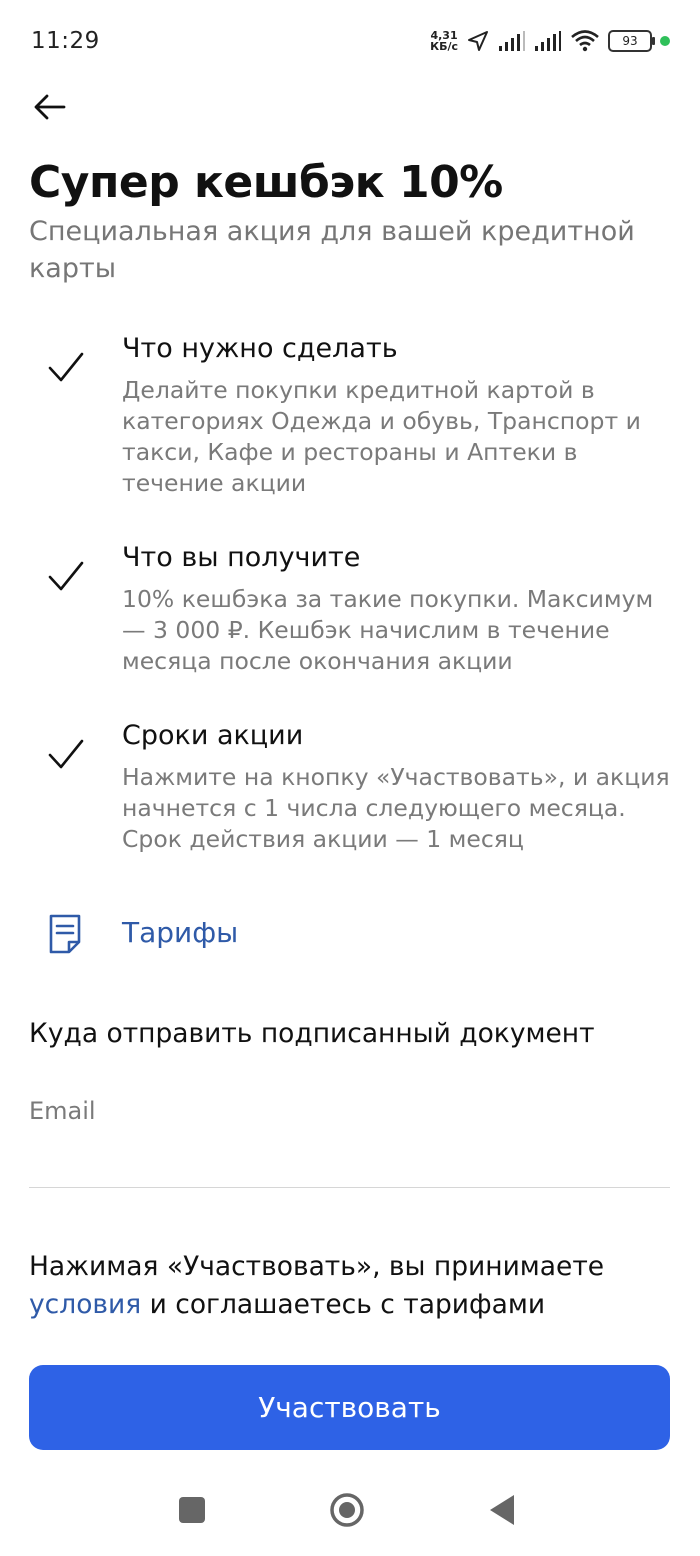  What do you see at coordinates (241, 557) in the screenshot?
I see `feature-title: Что вы получите` at bounding box center [241, 557].